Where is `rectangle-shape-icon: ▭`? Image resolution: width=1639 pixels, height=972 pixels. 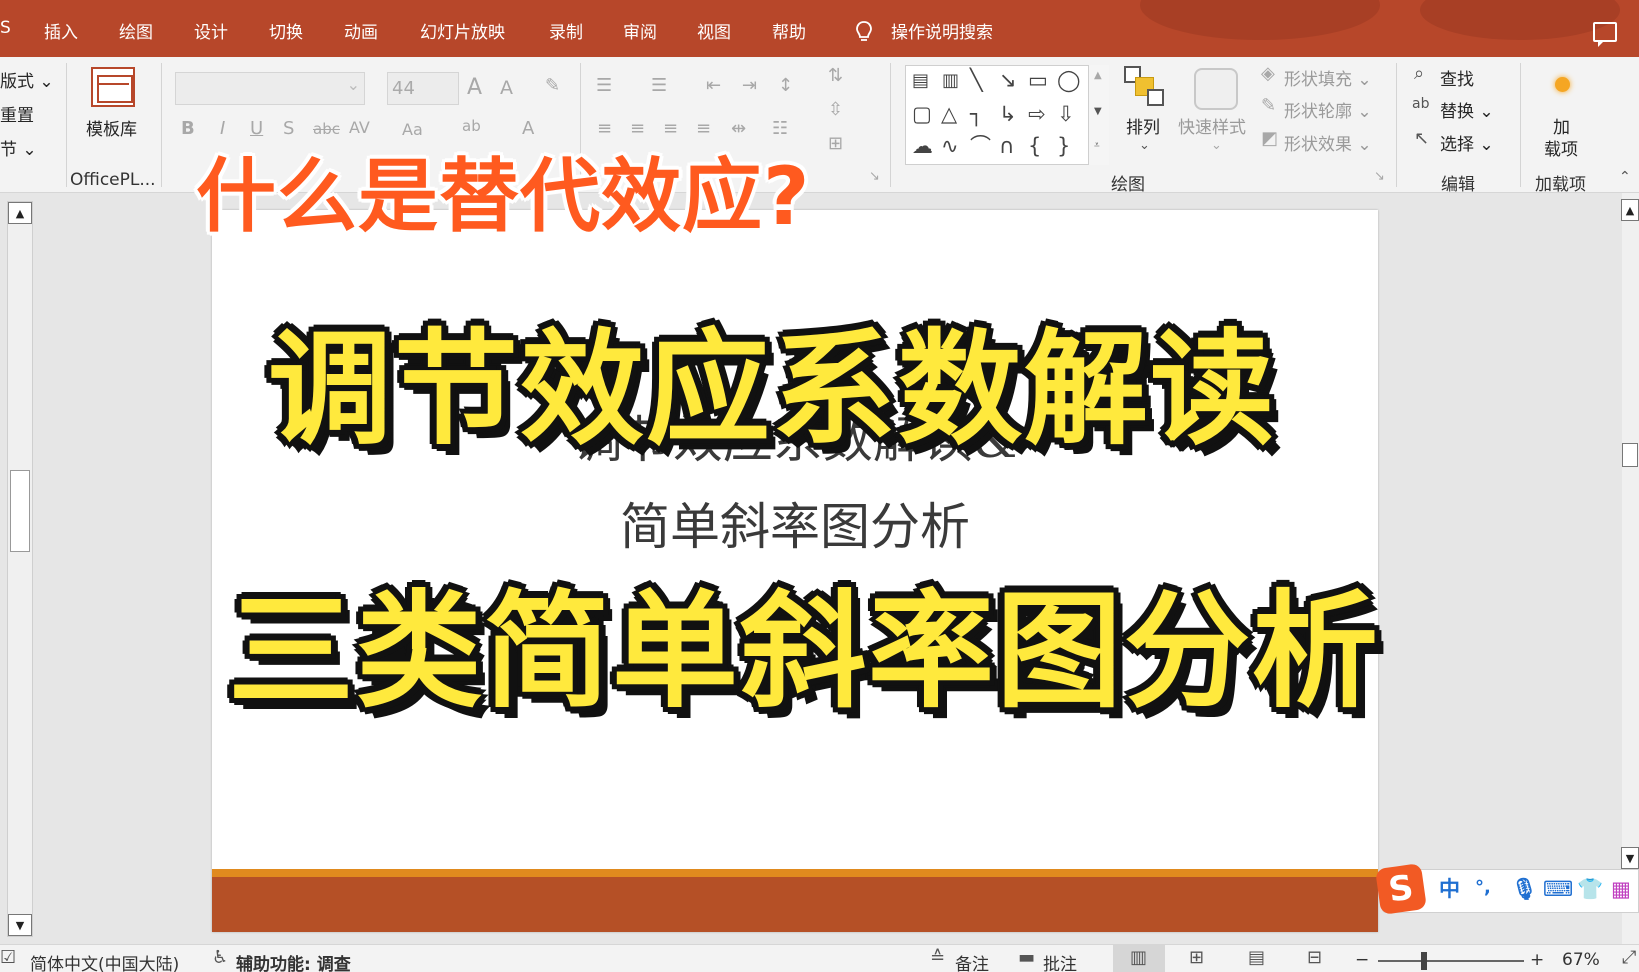 rectangle-shape-icon: ▭ is located at coordinates (1038, 80).